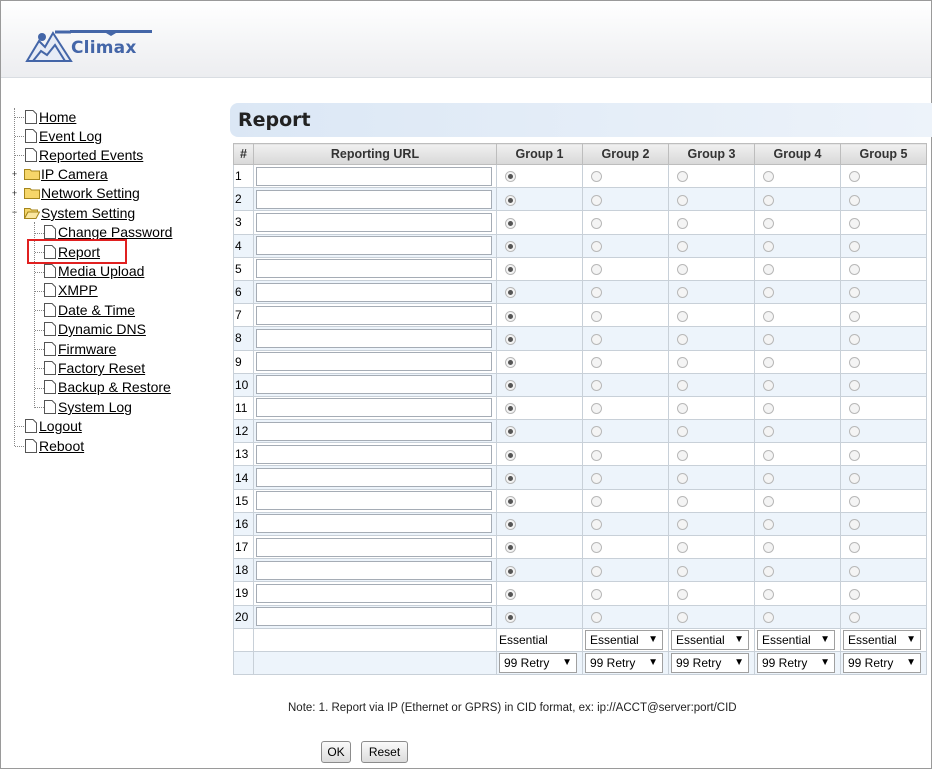 This screenshot has width=932, height=769. Describe the element at coordinates (53, 426) in the screenshot. I see `nav-item-logout: Logout` at that location.